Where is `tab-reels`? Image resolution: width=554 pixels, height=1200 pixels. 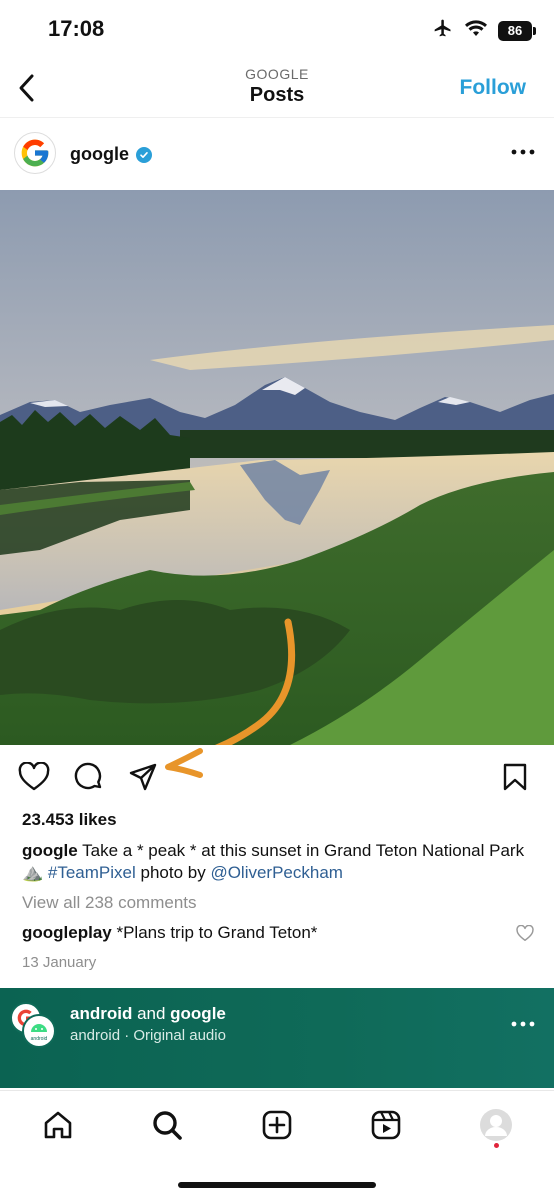 tab-reels is located at coordinates (386, 1125).